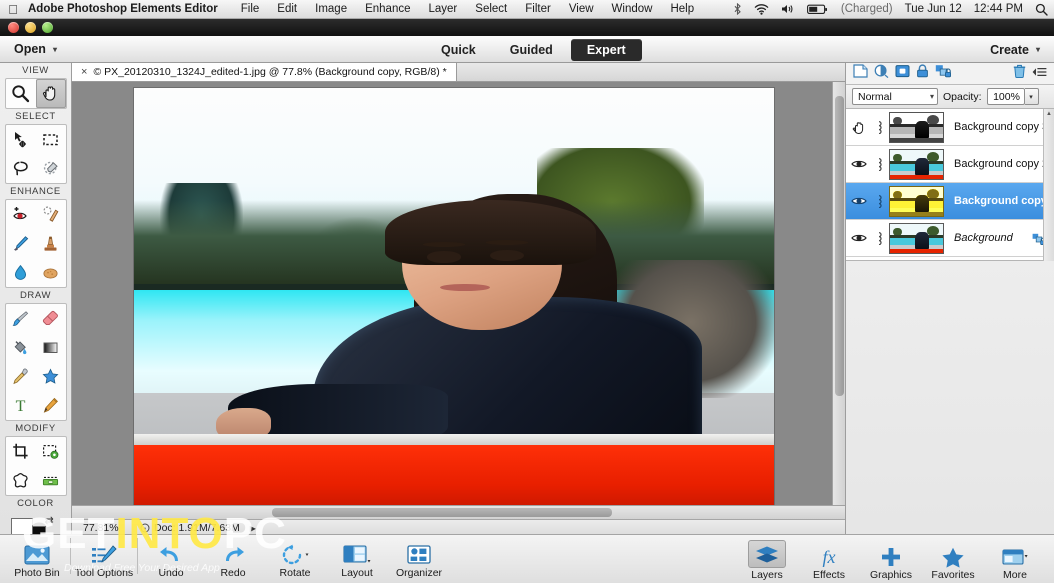 The height and width of the screenshot is (583, 1054). What do you see at coordinates (30, 27) in the screenshot?
I see `window-minimize-button` at bounding box center [30, 27].